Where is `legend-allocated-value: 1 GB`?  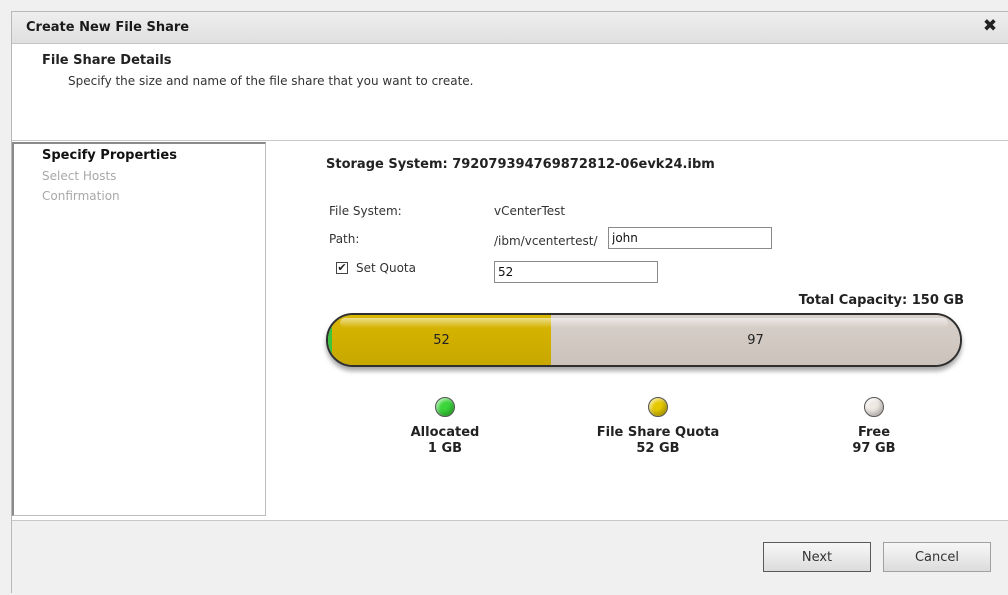
legend-allocated-value: 1 GB is located at coordinates (445, 448).